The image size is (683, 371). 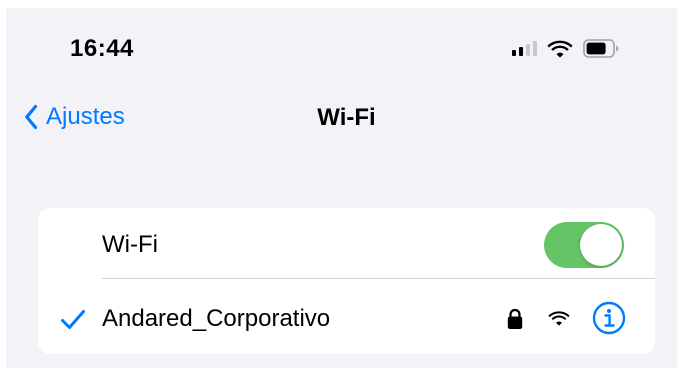 I want to click on wifi-signal-icon, so click(x=559, y=318).